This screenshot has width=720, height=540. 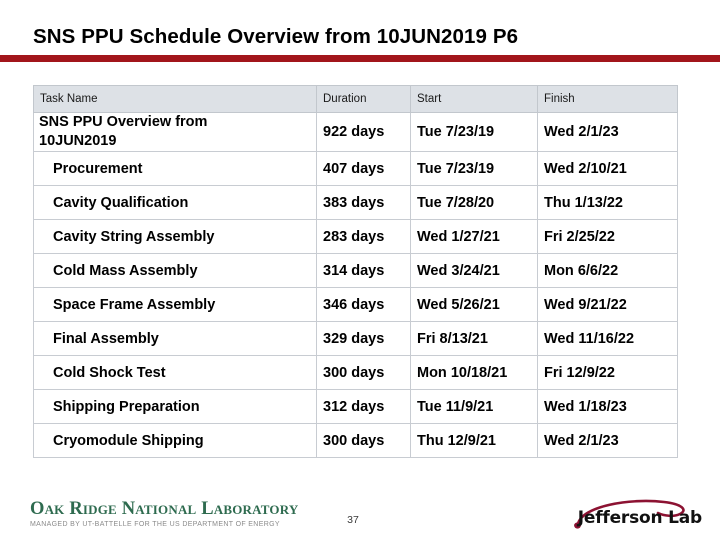 I want to click on cell-task-name: Cavity String Assembly, so click(x=175, y=236).